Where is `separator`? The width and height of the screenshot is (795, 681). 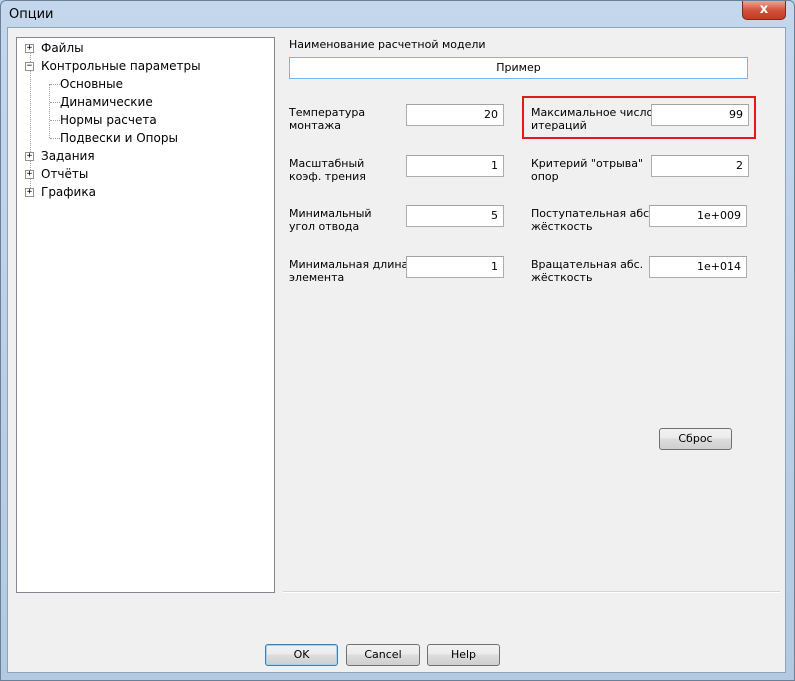
separator is located at coordinates (531, 592).